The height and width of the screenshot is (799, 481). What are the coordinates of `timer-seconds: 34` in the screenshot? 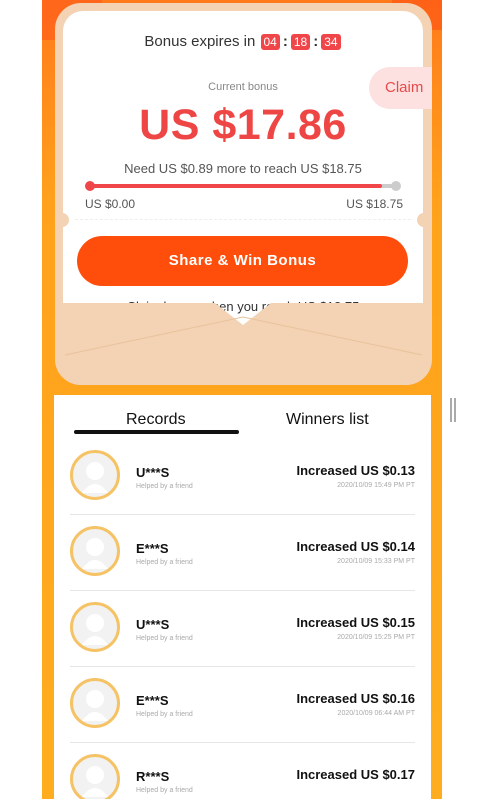 It's located at (331, 42).